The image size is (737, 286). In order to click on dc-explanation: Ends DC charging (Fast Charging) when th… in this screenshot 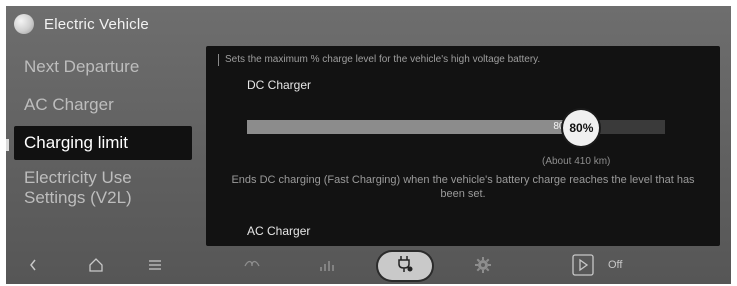, I will do `click(463, 187)`.